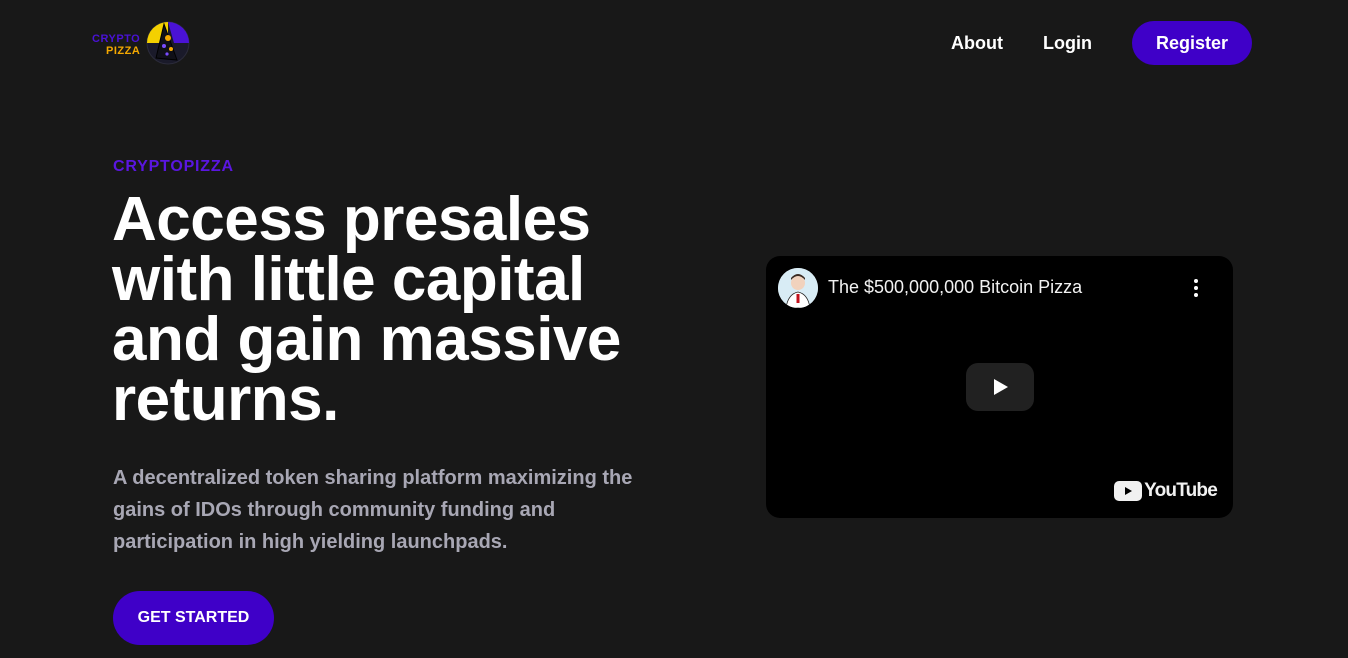 The image size is (1348, 658). I want to click on logo-line1: CRYPTO, so click(116, 39).